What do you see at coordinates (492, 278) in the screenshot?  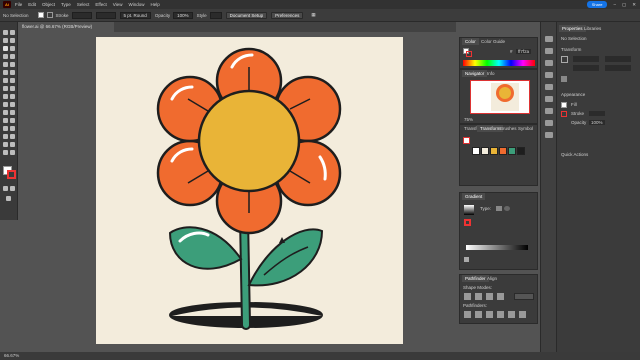 I see `tab-align: Align` at bounding box center [492, 278].